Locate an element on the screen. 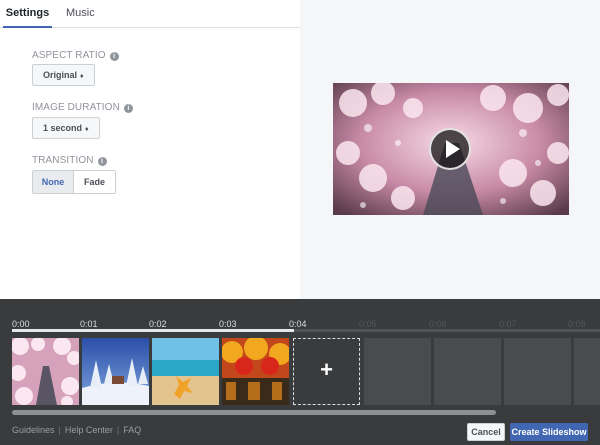 This screenshot has width=600, height=445. snowy-forest-image is located at coordinates (115, 371).